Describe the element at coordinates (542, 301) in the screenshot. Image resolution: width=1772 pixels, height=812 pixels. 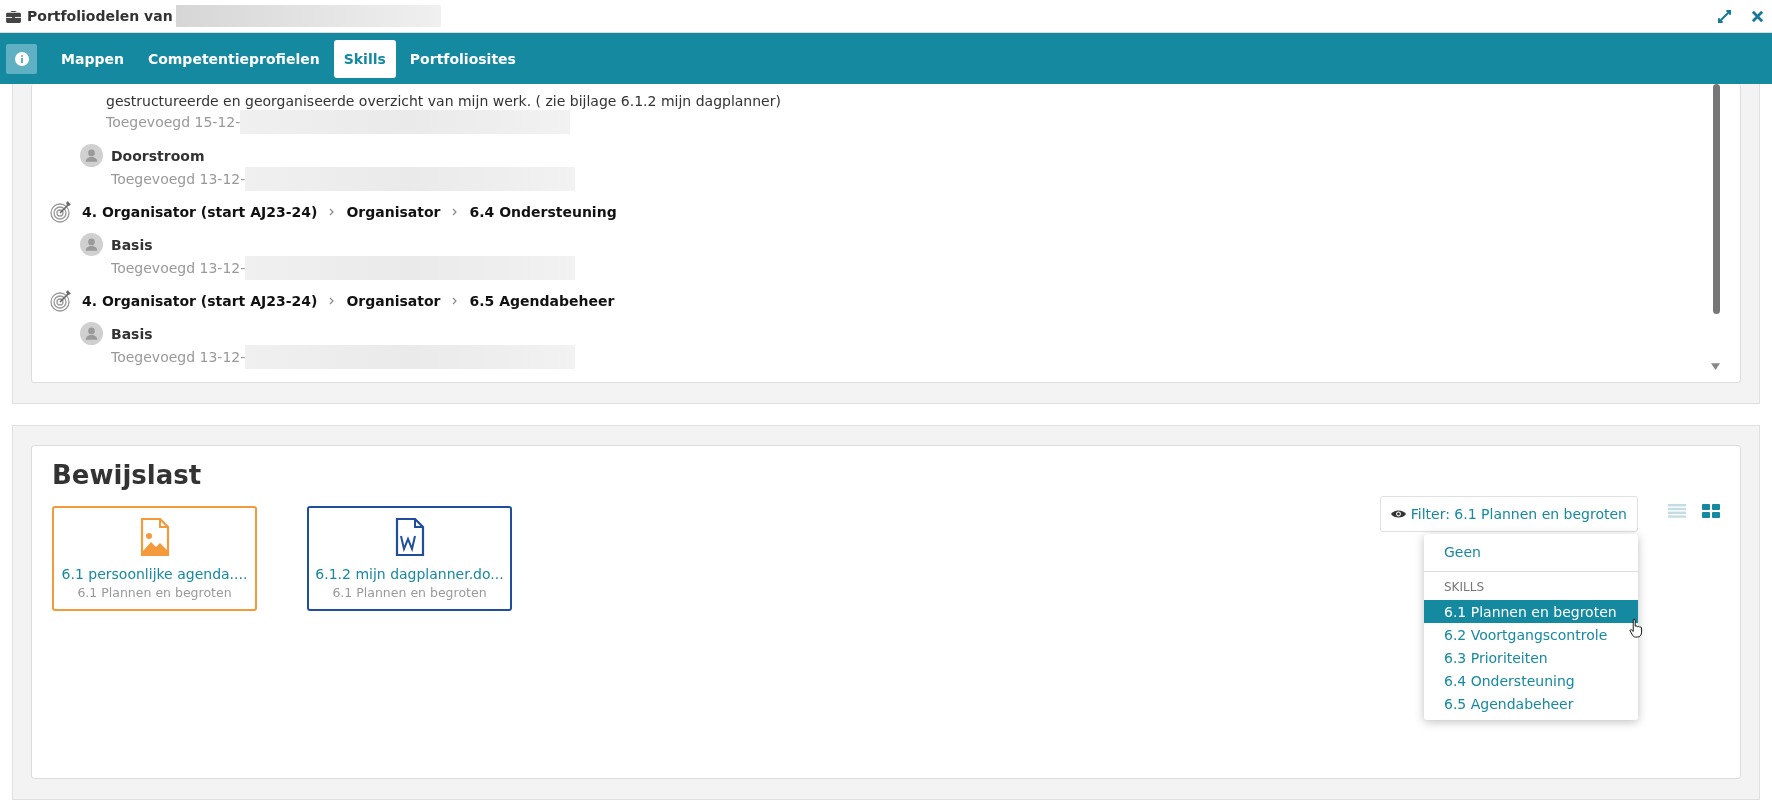
I see `breadcrumb-item: 6.5 Agendabeheer` at that location.